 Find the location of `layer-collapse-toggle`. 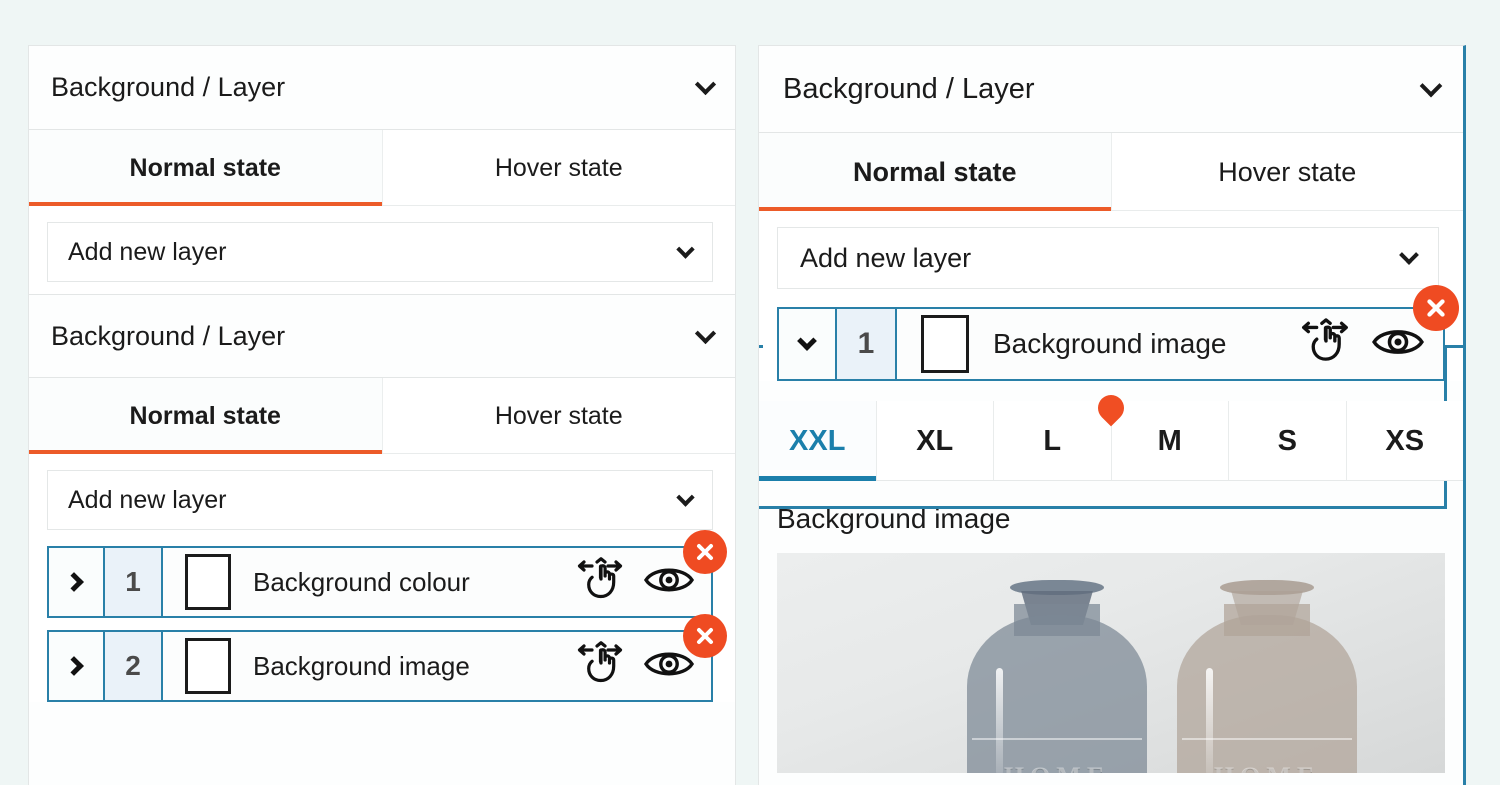

layer-collapse-toggle is located at coordinates (808, 344).